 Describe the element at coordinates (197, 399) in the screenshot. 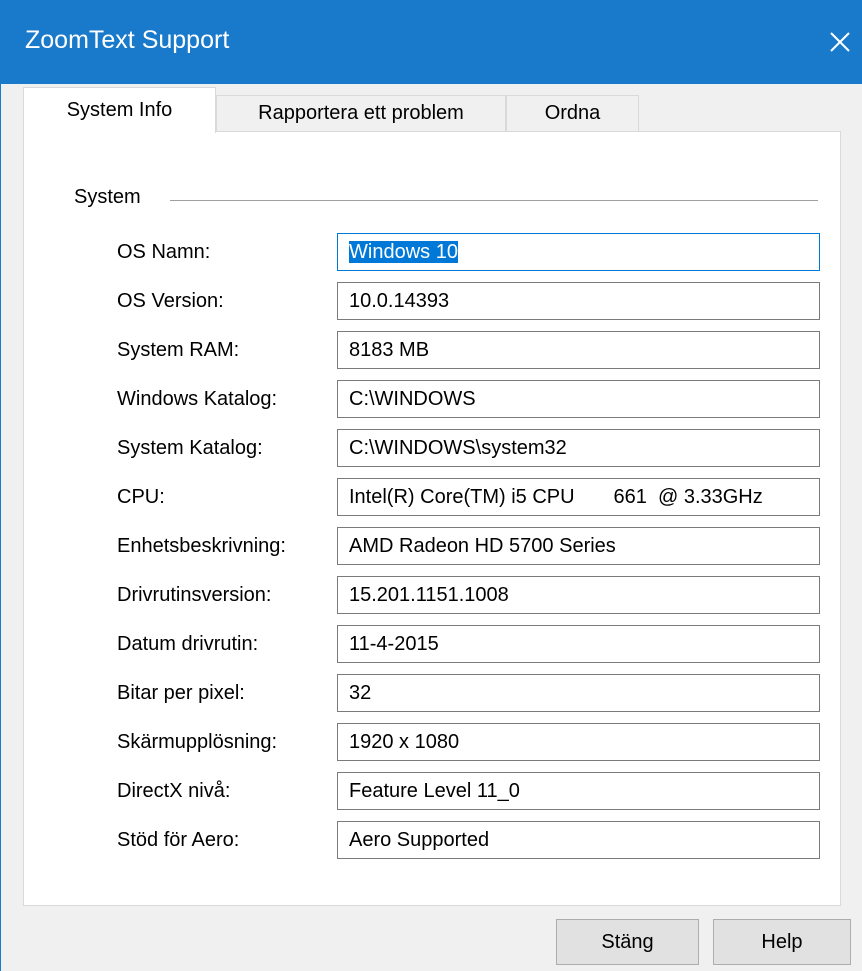

I see `windows-katalog-label: Windows Katalog:` at that location.